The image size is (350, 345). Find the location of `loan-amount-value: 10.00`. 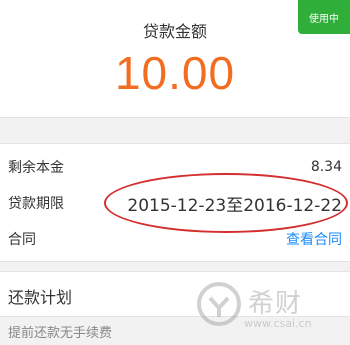

loan-amount-value: 10.00 is located at coordinates (175, 73).